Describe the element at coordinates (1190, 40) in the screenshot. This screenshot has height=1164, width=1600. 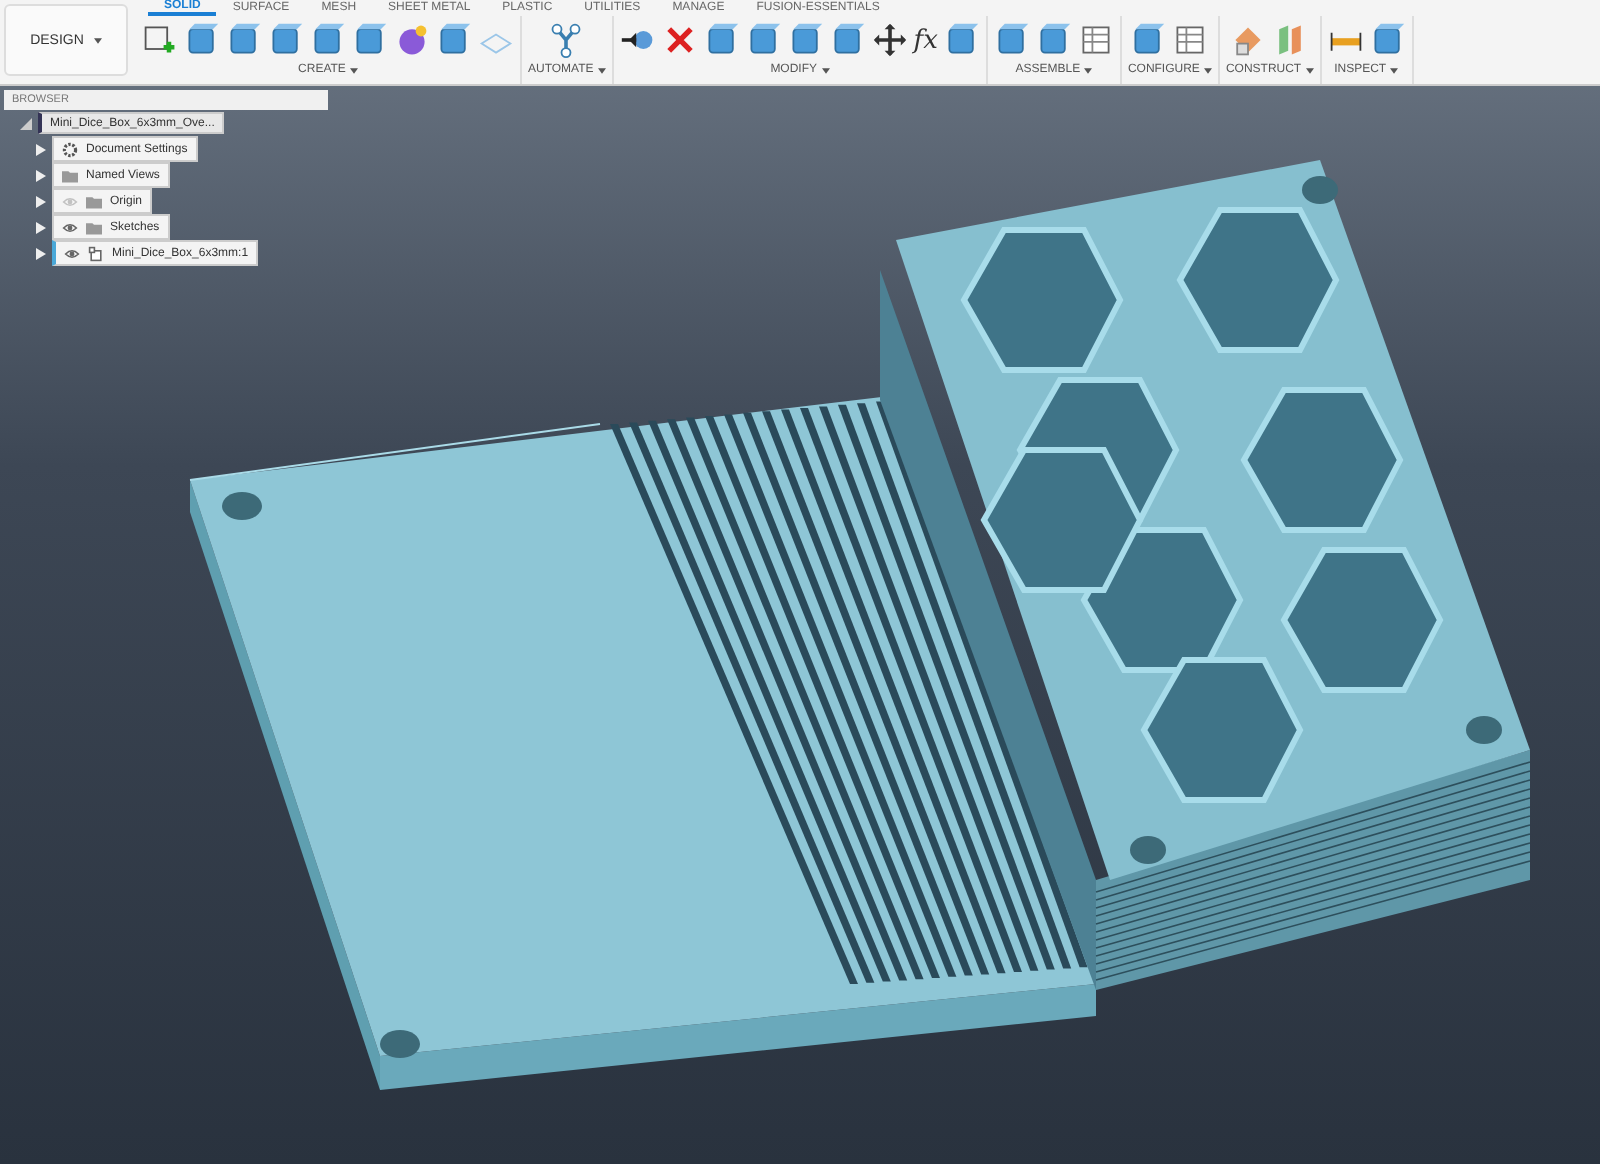
I see `config-table-icon` at that location.